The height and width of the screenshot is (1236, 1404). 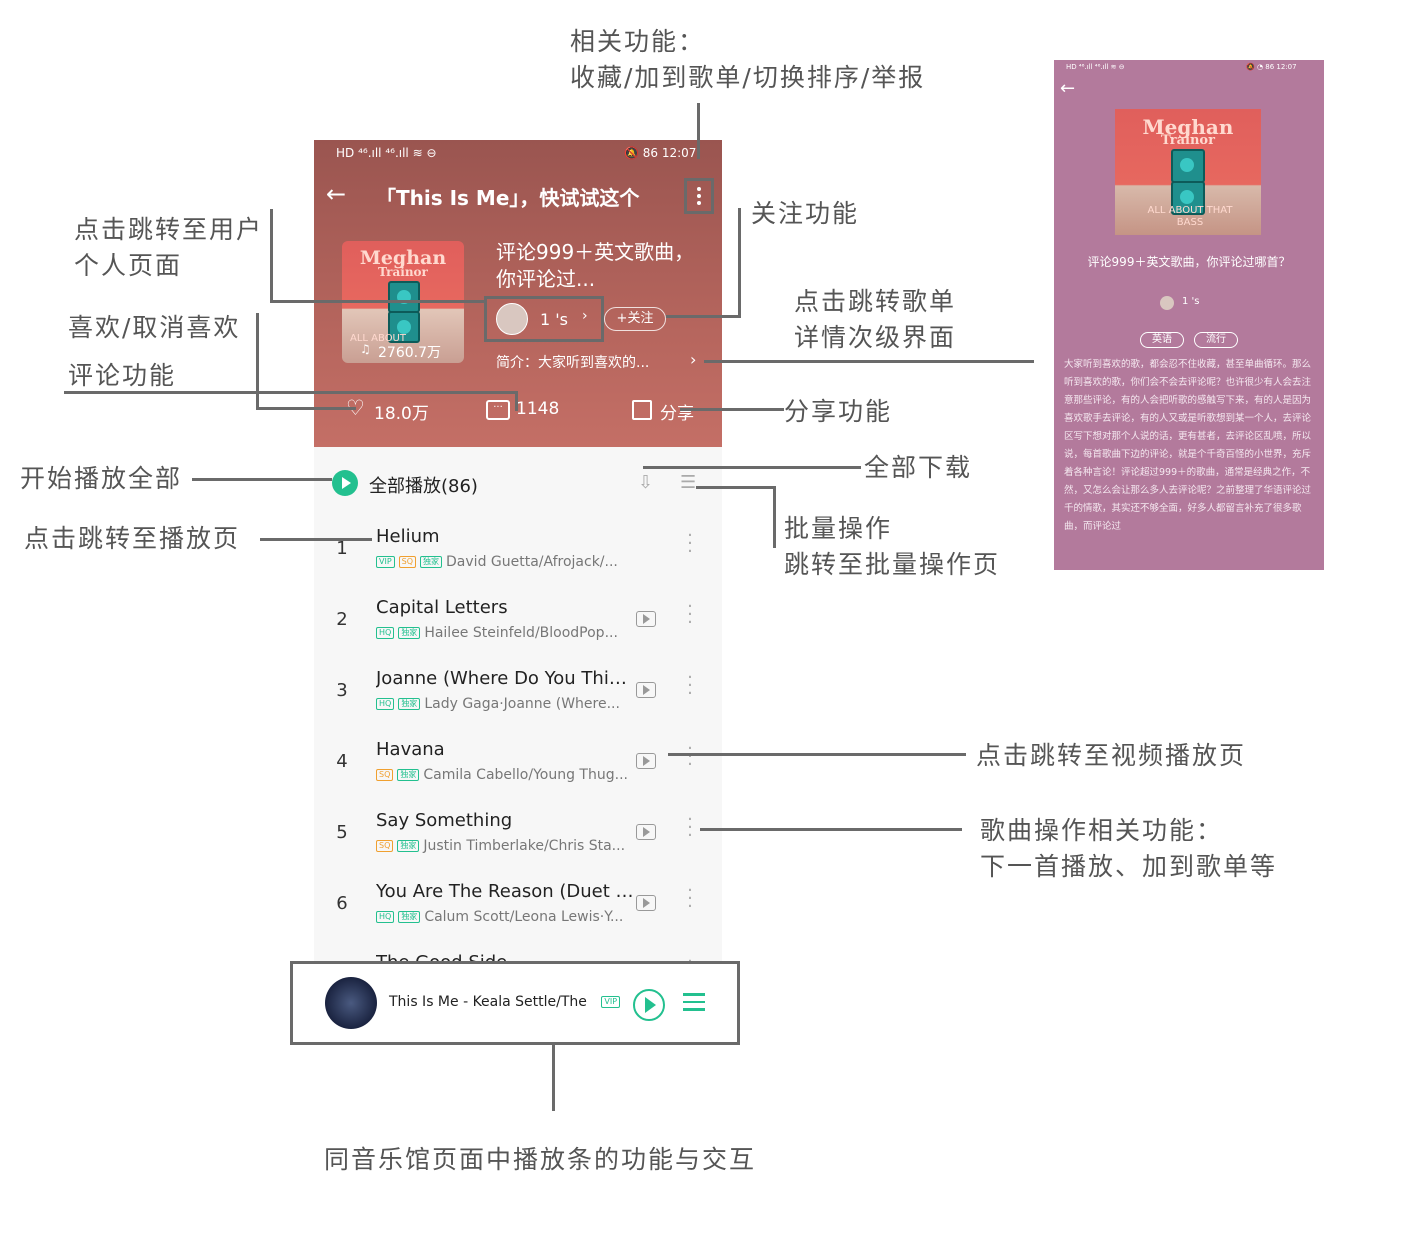 I want to click on annotation-line: 点击跳转歌单, so click(x=875, y=301).